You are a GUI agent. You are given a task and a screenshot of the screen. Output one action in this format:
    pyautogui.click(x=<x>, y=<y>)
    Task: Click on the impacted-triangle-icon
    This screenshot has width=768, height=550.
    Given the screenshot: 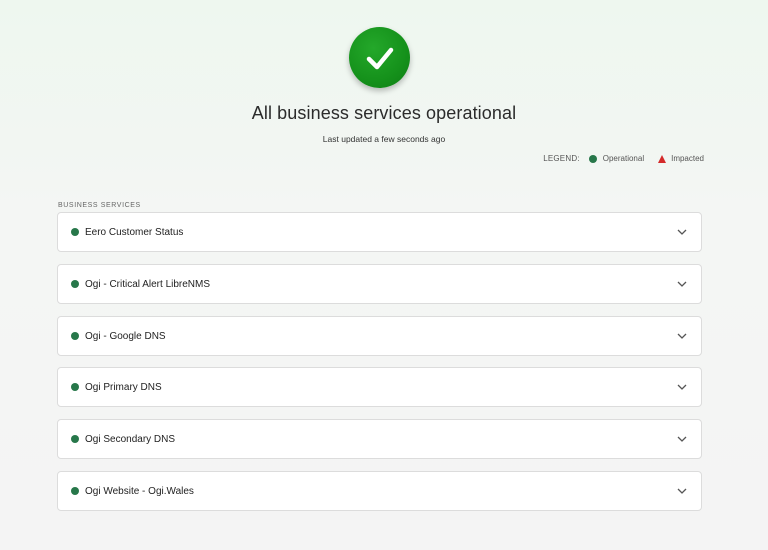 What is the action you would take?
    pyautogui.click(x=662, y=158)
    